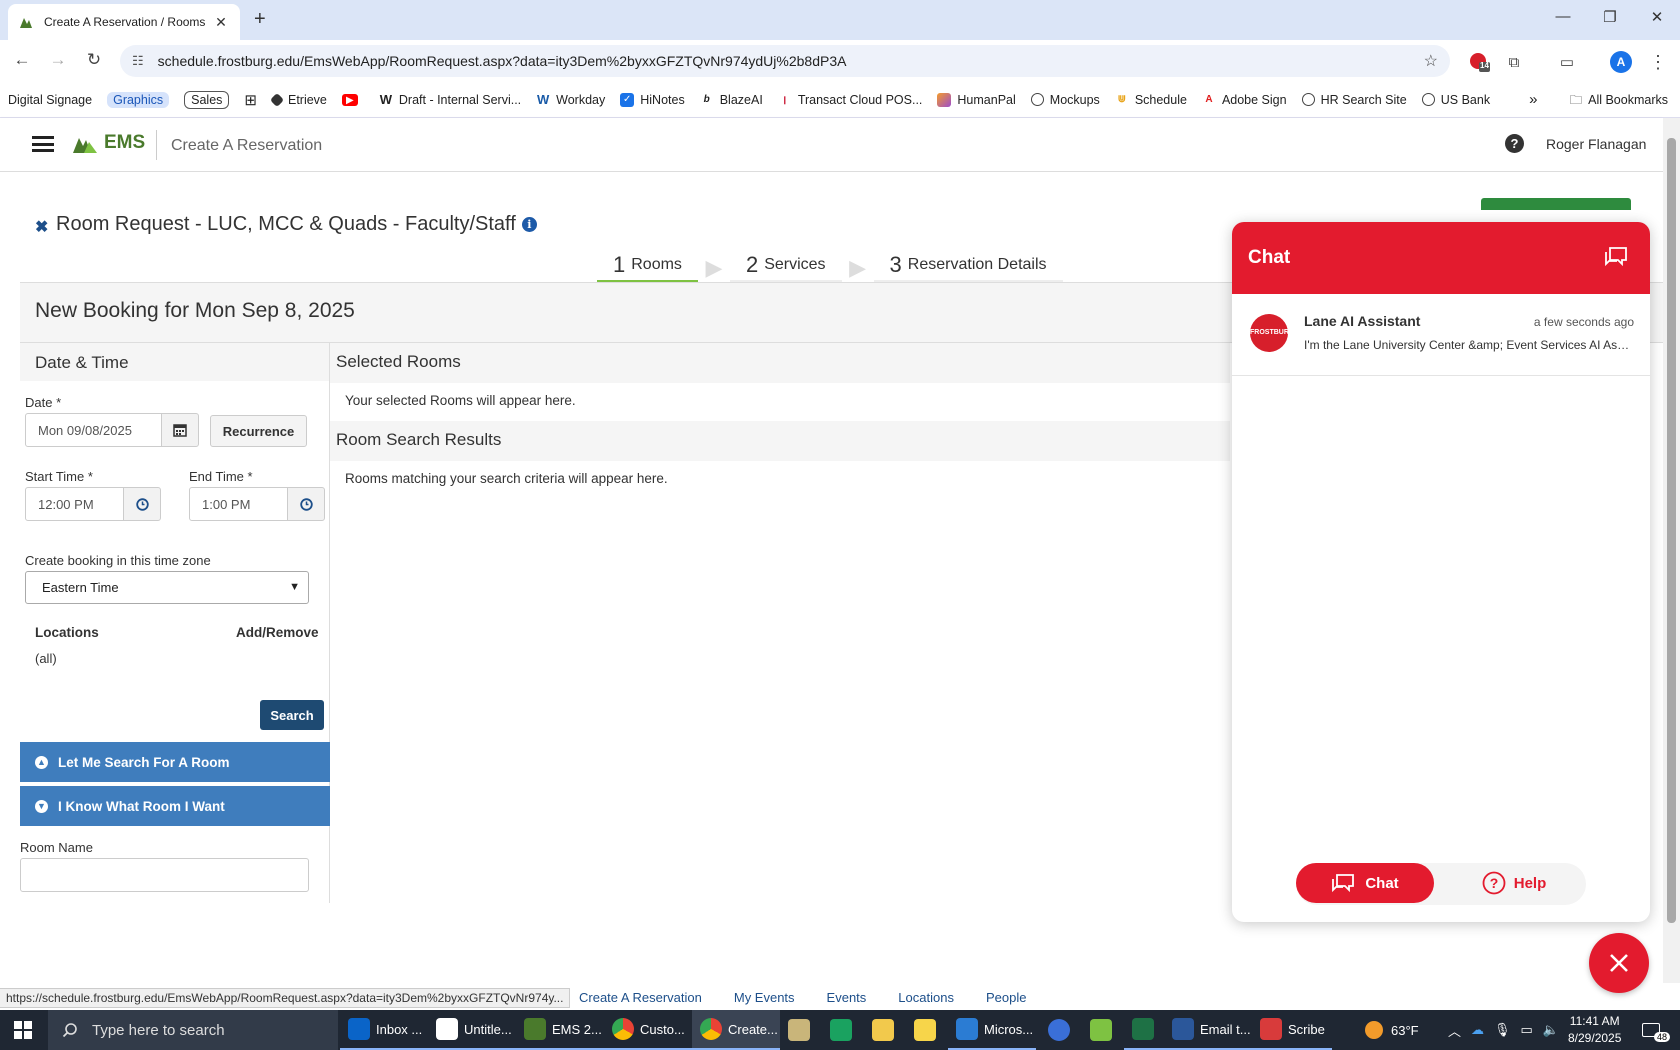  Describe the element at coordinates (570, 99) in the screenshot. I see `bookmark-workday: W Workday` at that location.